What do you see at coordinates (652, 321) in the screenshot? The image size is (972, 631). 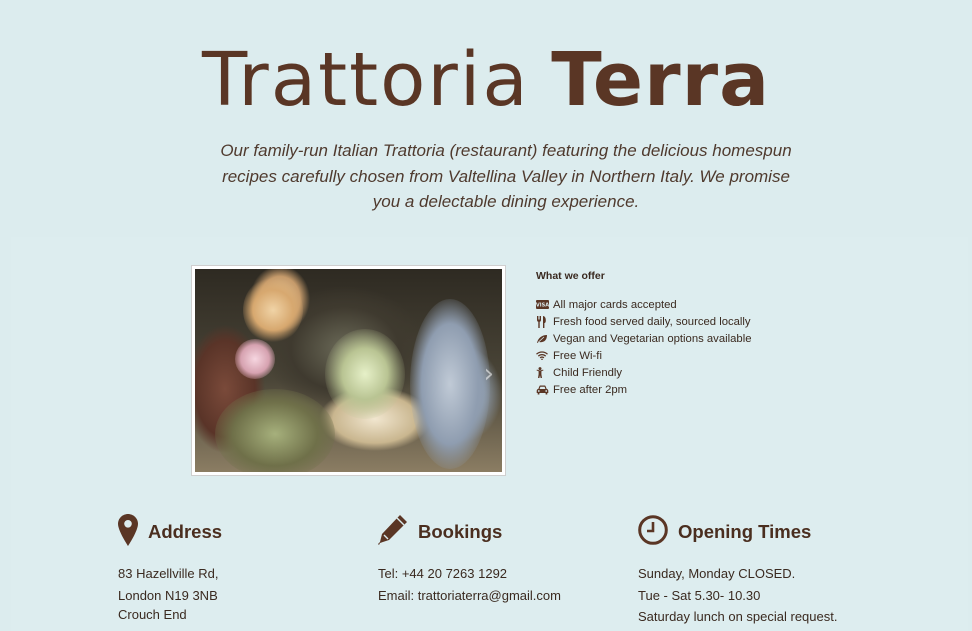 I see `offer-label: Fresh food served daily, sourced locally` at bounding box center [652, 321].